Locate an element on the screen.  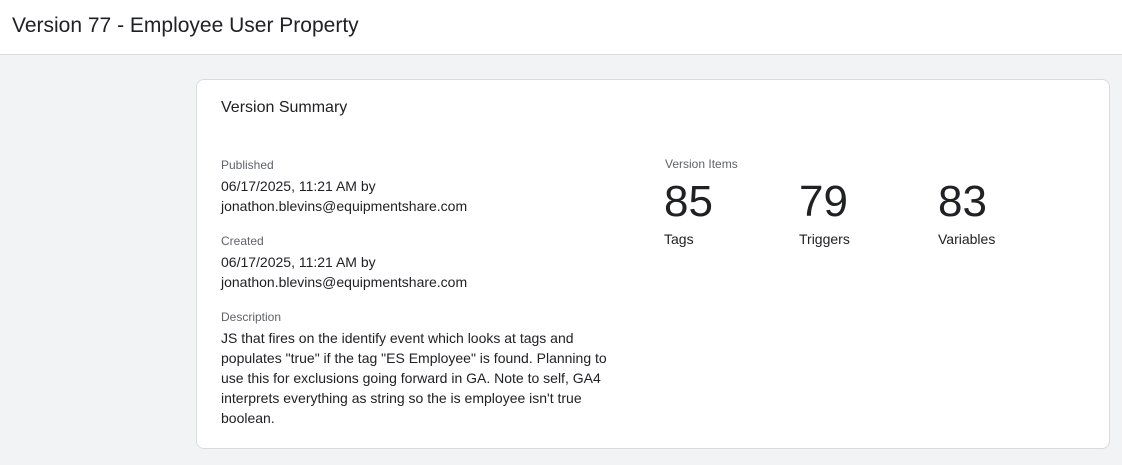
version-items-label: Version Items is located at coordinates (701, 164).